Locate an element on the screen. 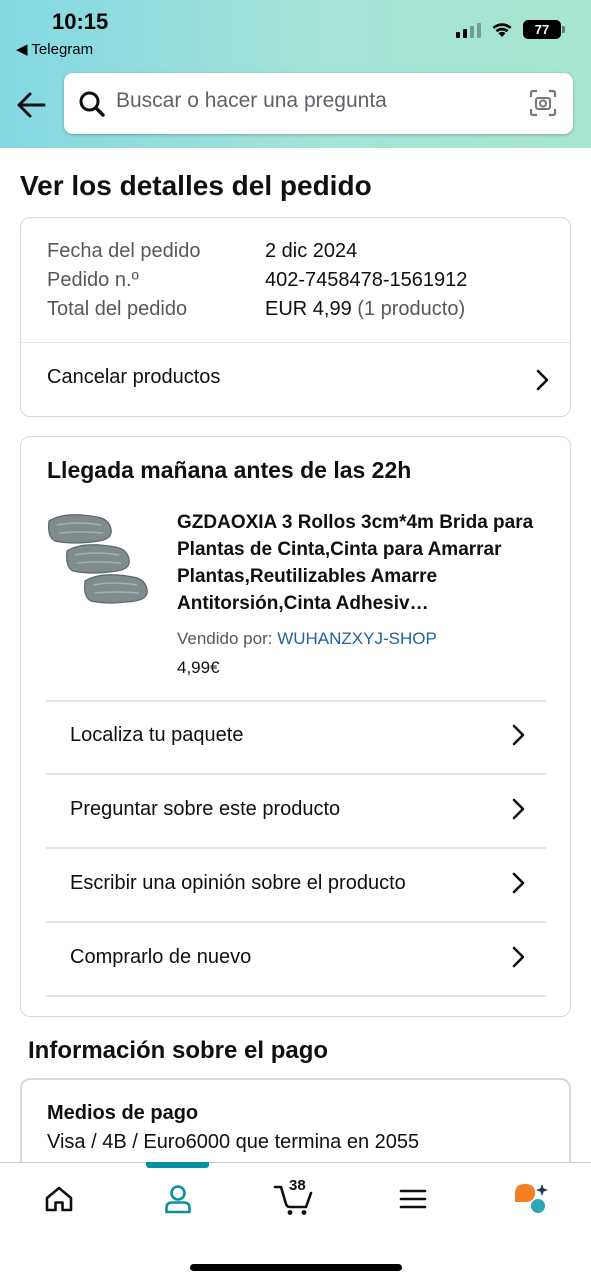  status-icons: 77 is located at coordinates (510, 29).